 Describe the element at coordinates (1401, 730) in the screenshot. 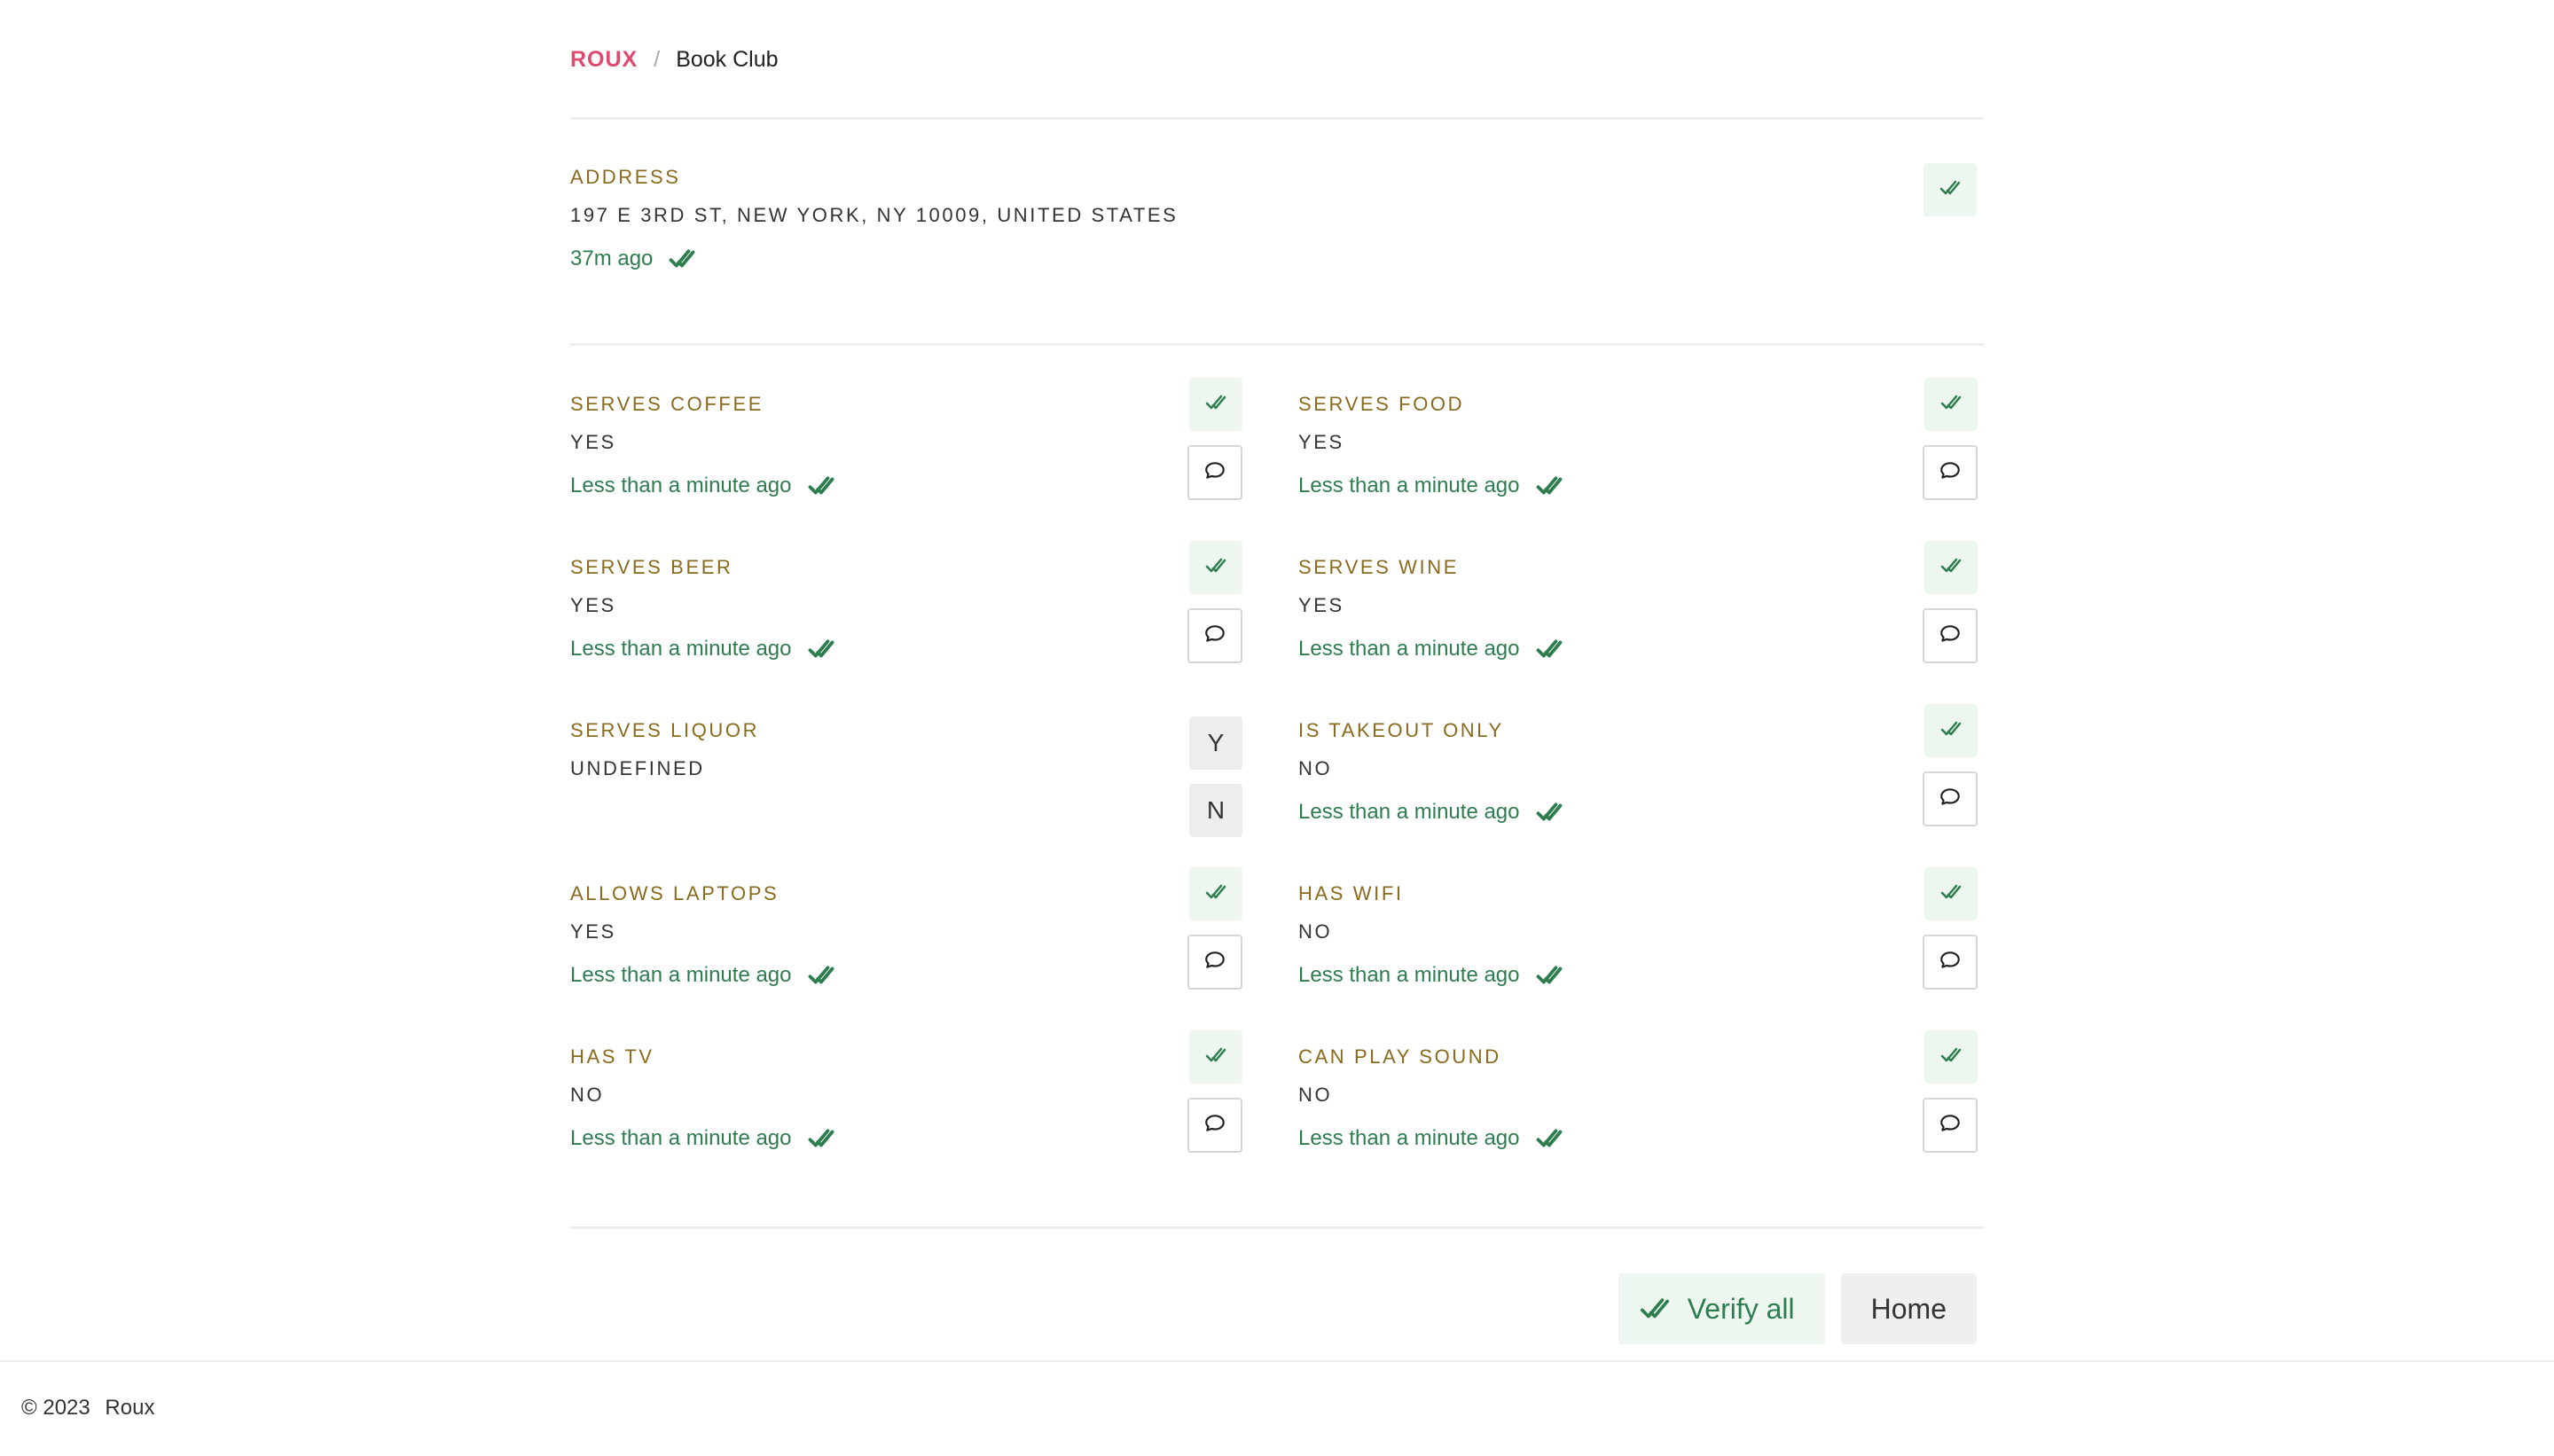

I see `field-label: IS TAKEOUT ONLY` at that location.